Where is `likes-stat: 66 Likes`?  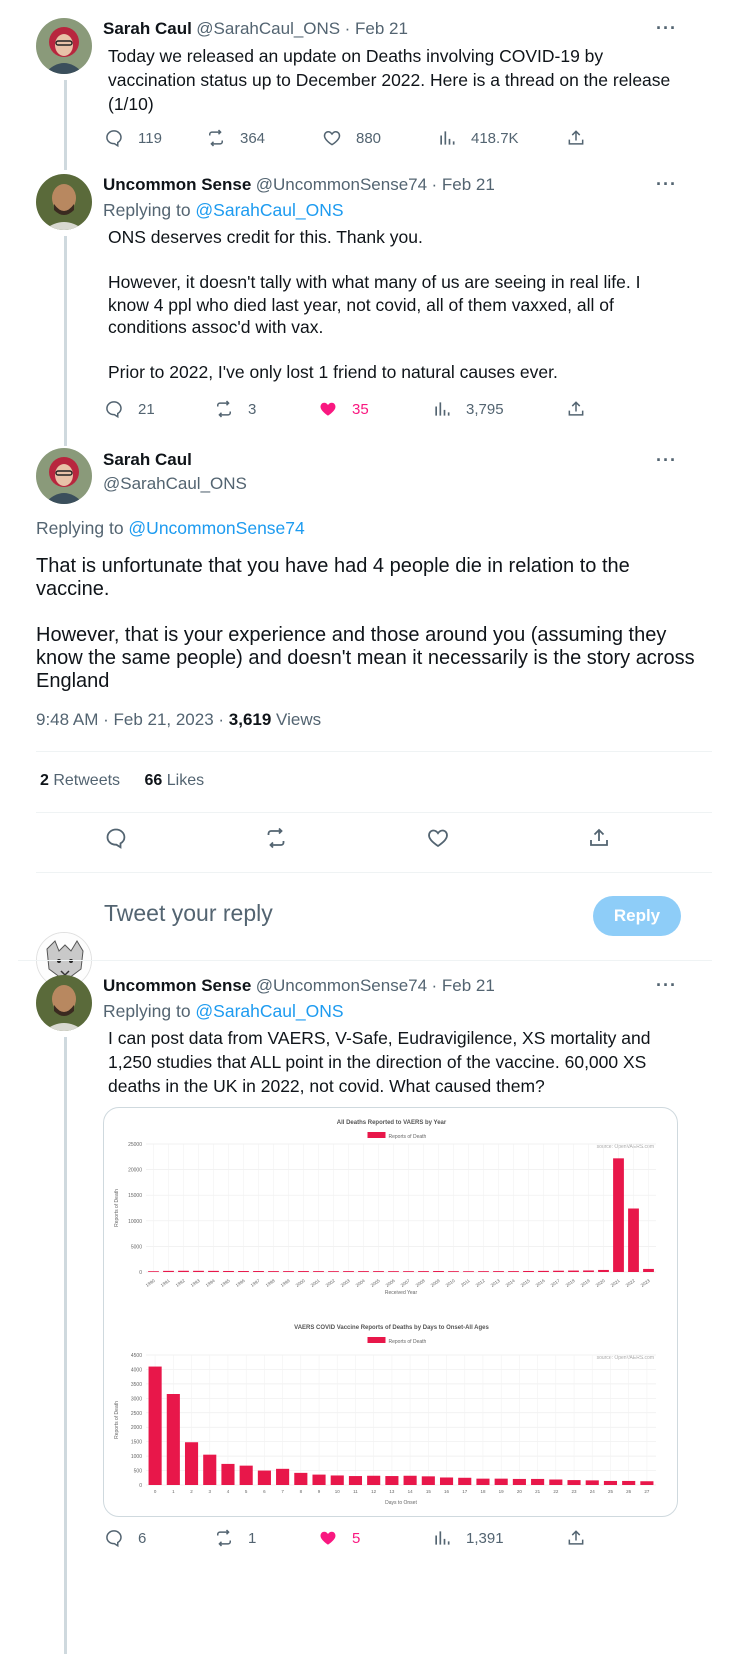 likes-stat: 66 Likes is located at coordinates (175, 780).